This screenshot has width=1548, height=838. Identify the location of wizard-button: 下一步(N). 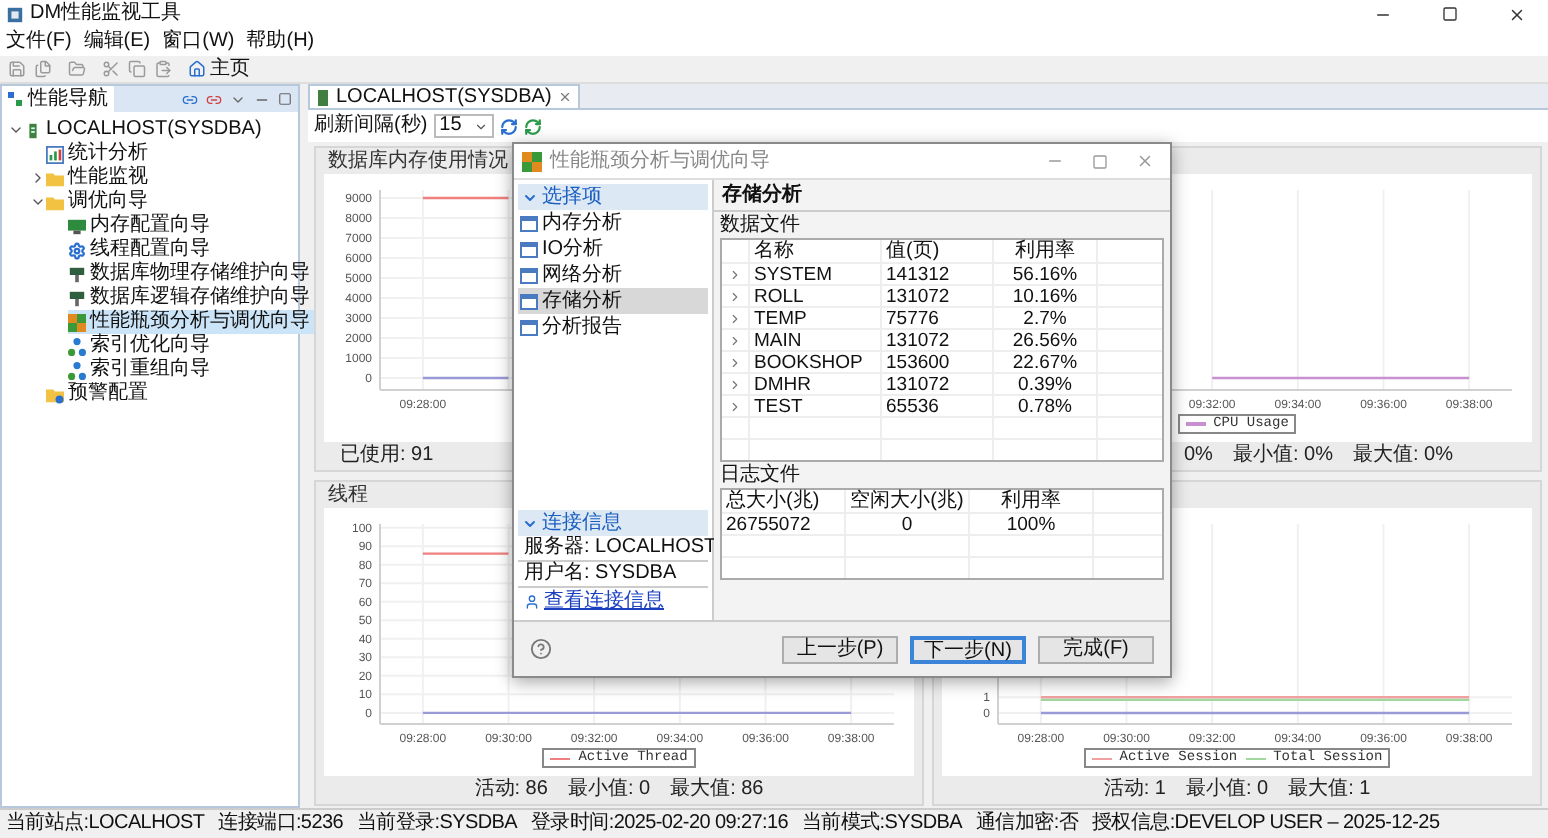
(968, 649).